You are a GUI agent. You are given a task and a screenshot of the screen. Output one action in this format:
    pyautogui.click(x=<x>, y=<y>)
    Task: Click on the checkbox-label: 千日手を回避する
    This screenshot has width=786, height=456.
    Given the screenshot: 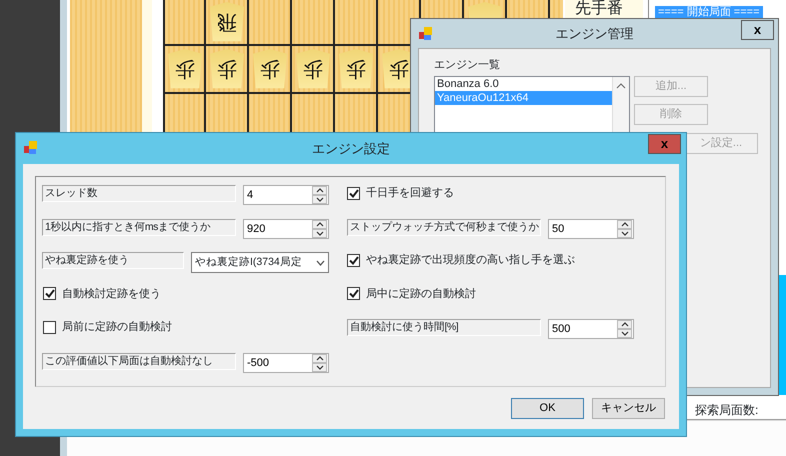 What is the action you would take?
    pyautogui.click(x=410, y=193)
    